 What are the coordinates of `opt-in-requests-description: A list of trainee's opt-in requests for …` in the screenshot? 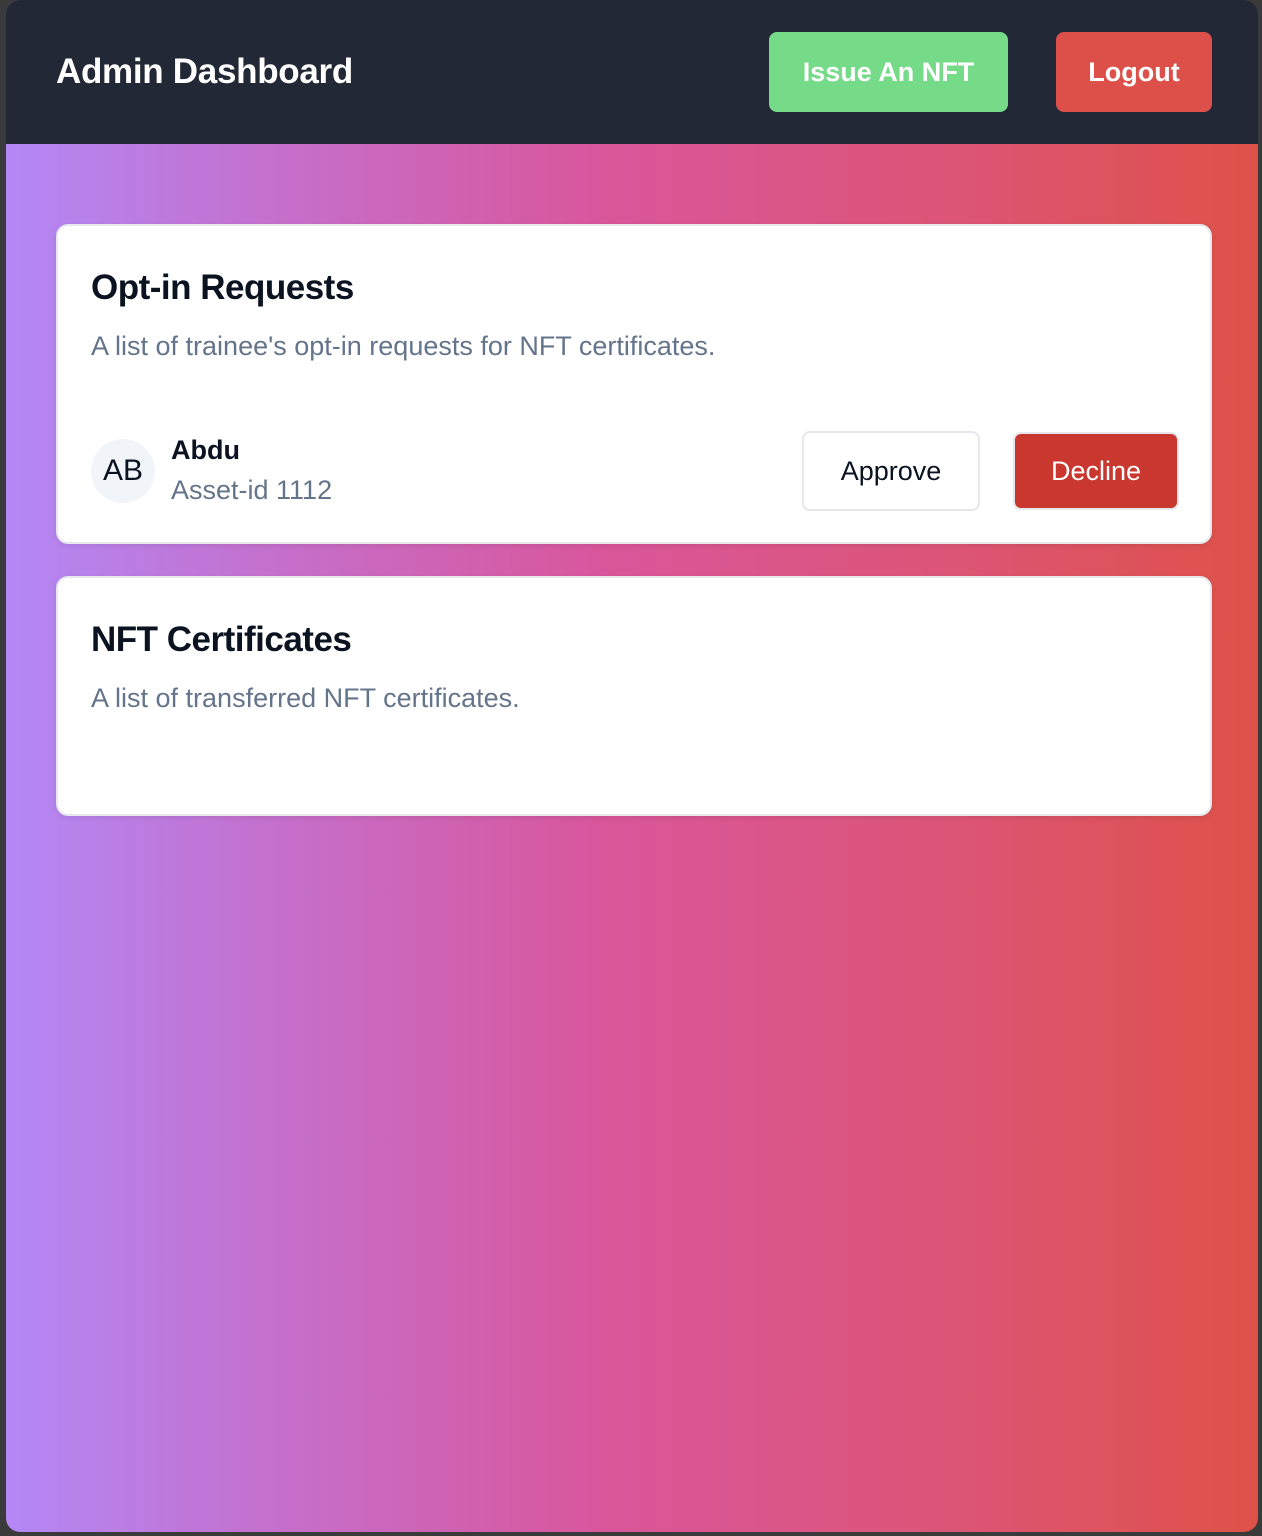 It's located at (403, 346).